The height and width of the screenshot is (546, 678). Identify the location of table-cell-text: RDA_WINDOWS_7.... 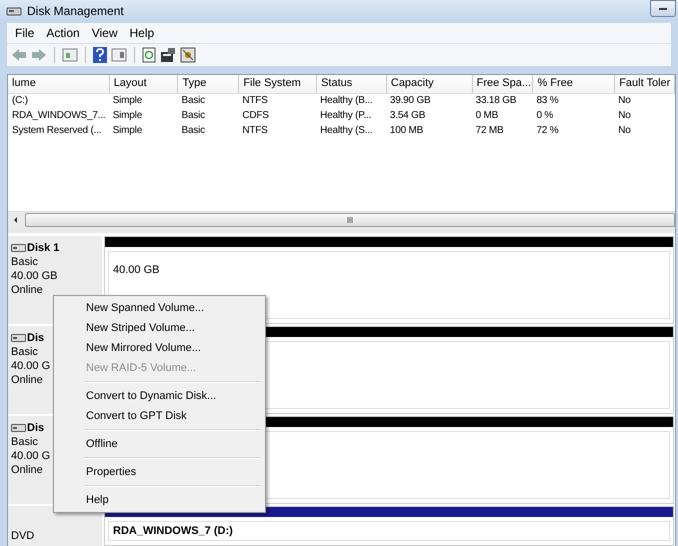
(58, 116).